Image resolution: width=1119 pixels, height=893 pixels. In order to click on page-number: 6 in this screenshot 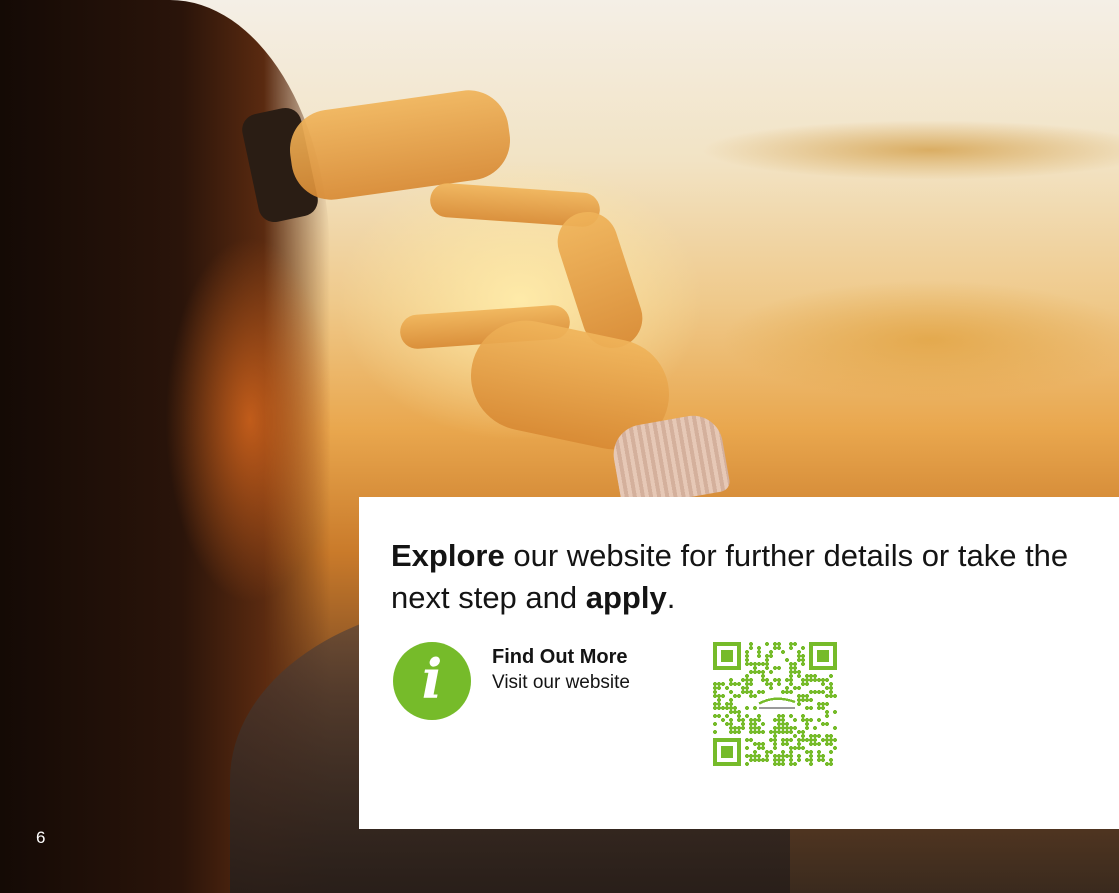, I will do `click(41, 837)`.